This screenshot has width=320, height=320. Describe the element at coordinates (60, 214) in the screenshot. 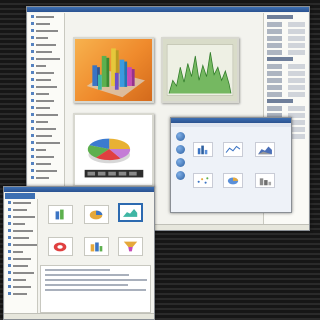

I see `result-tile-bar` at that location.